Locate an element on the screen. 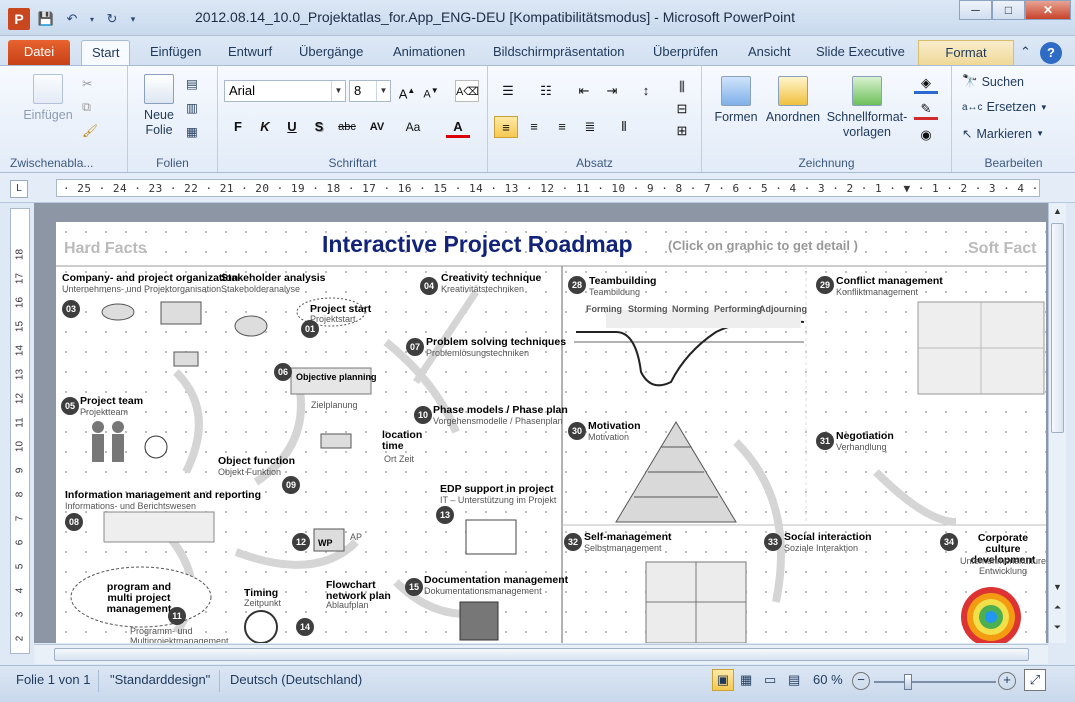 The image size is (1075, 702). item-title: Teambuilding is located at coordinates (622, 281).